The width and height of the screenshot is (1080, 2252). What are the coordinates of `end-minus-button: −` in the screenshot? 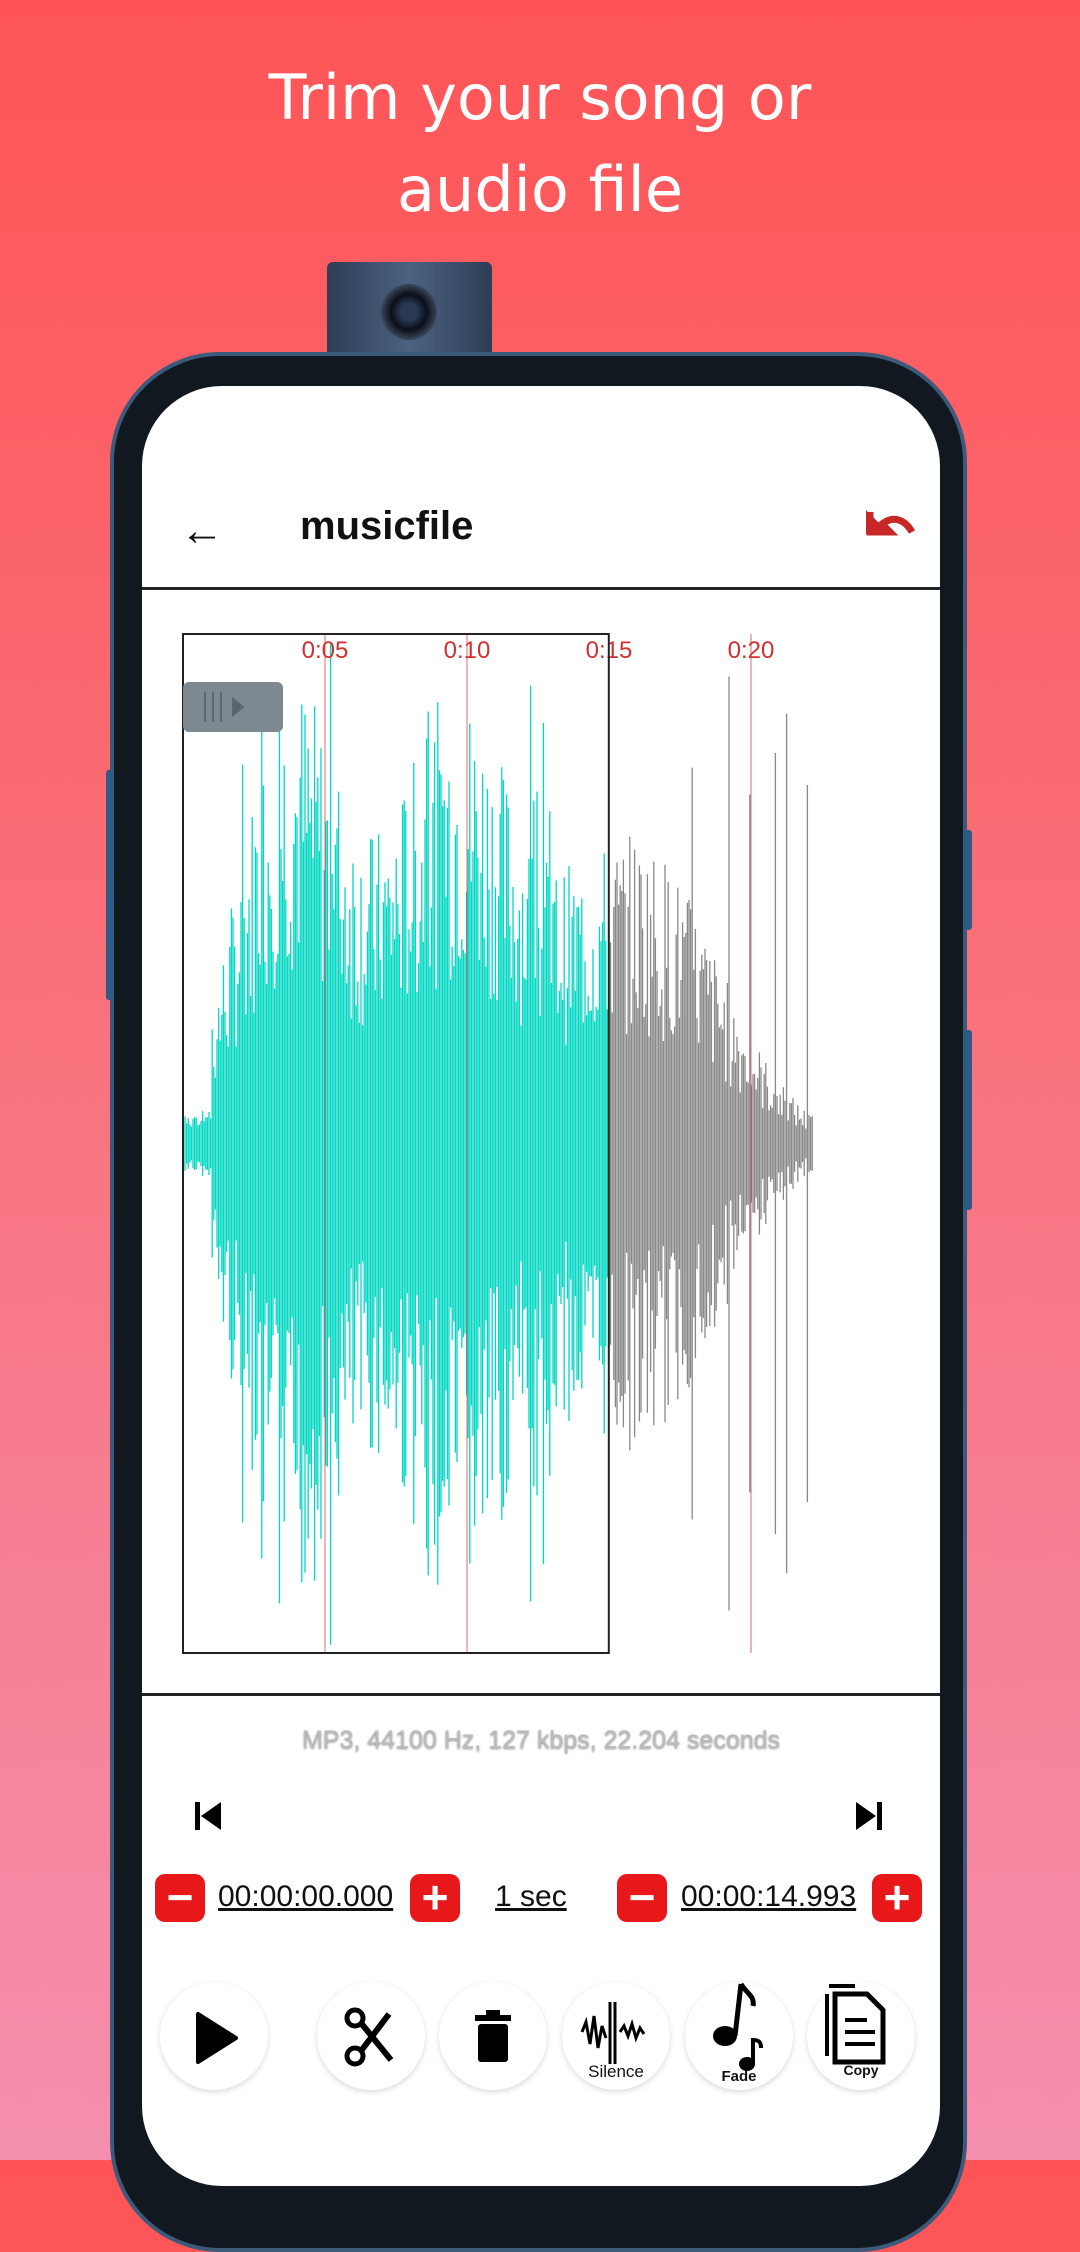 It's located at (642, 1898).